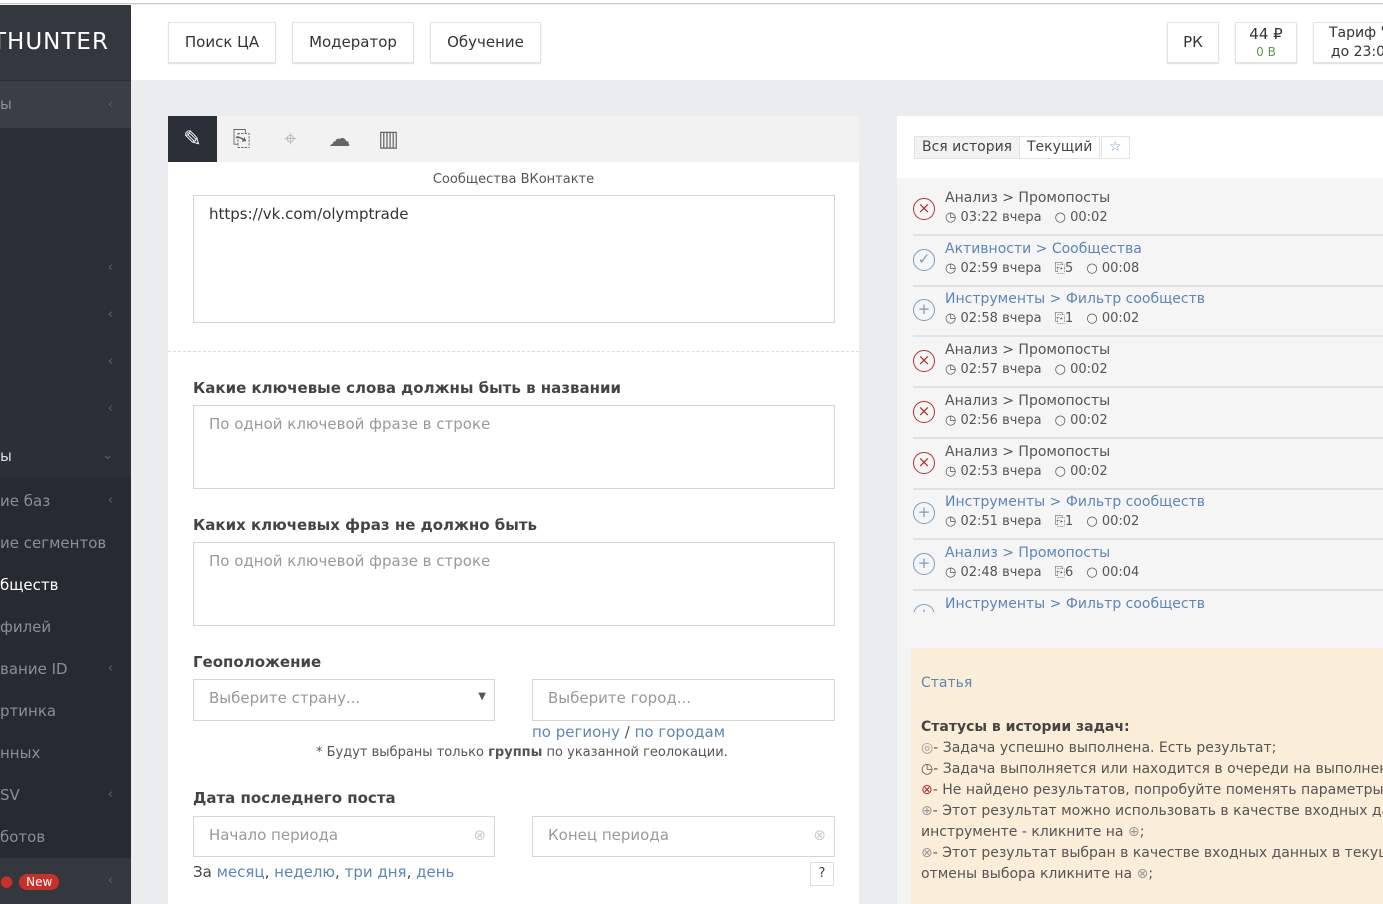  Describe the element at coordinates (65, 669) in the screenshot. I see `sidebar-subitem: вание ID ‹` at that location.